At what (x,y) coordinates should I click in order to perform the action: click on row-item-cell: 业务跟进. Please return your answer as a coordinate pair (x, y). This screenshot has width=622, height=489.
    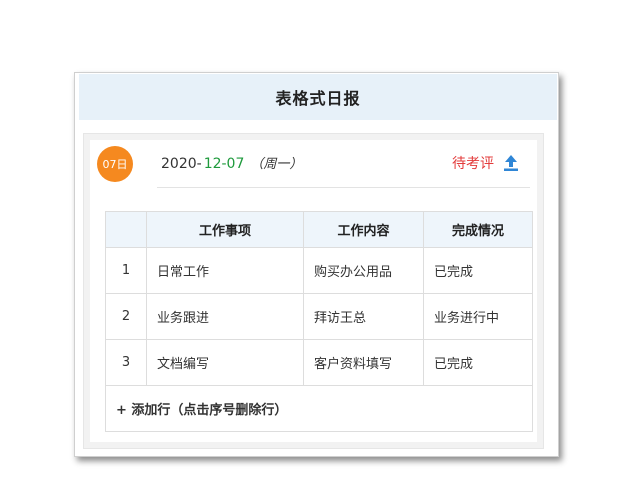
    Looking at the image, I should click on (225, 316).